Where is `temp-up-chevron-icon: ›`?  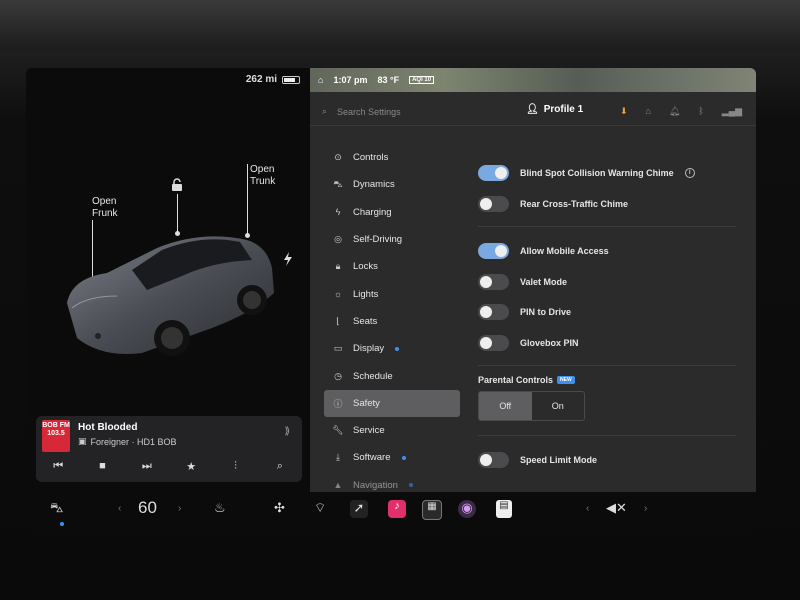
temp-up-chevron-icon: › is located at coordinates (179, 508).